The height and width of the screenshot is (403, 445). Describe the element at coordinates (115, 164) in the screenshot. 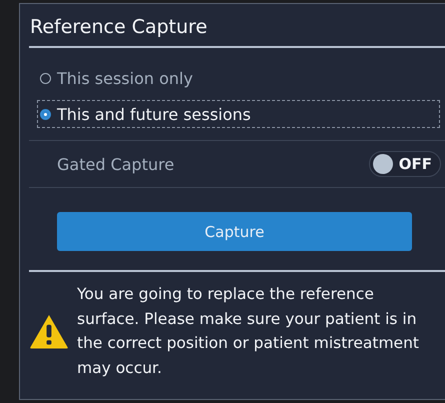

I see `gated-capture-label: Gated Capture` at that location.